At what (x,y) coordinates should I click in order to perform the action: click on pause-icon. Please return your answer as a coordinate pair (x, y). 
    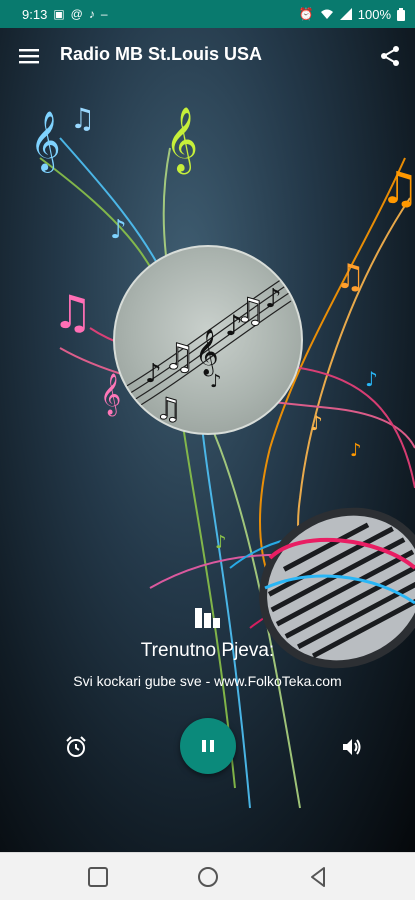
    Looking at the image, I should click on (208, 746).